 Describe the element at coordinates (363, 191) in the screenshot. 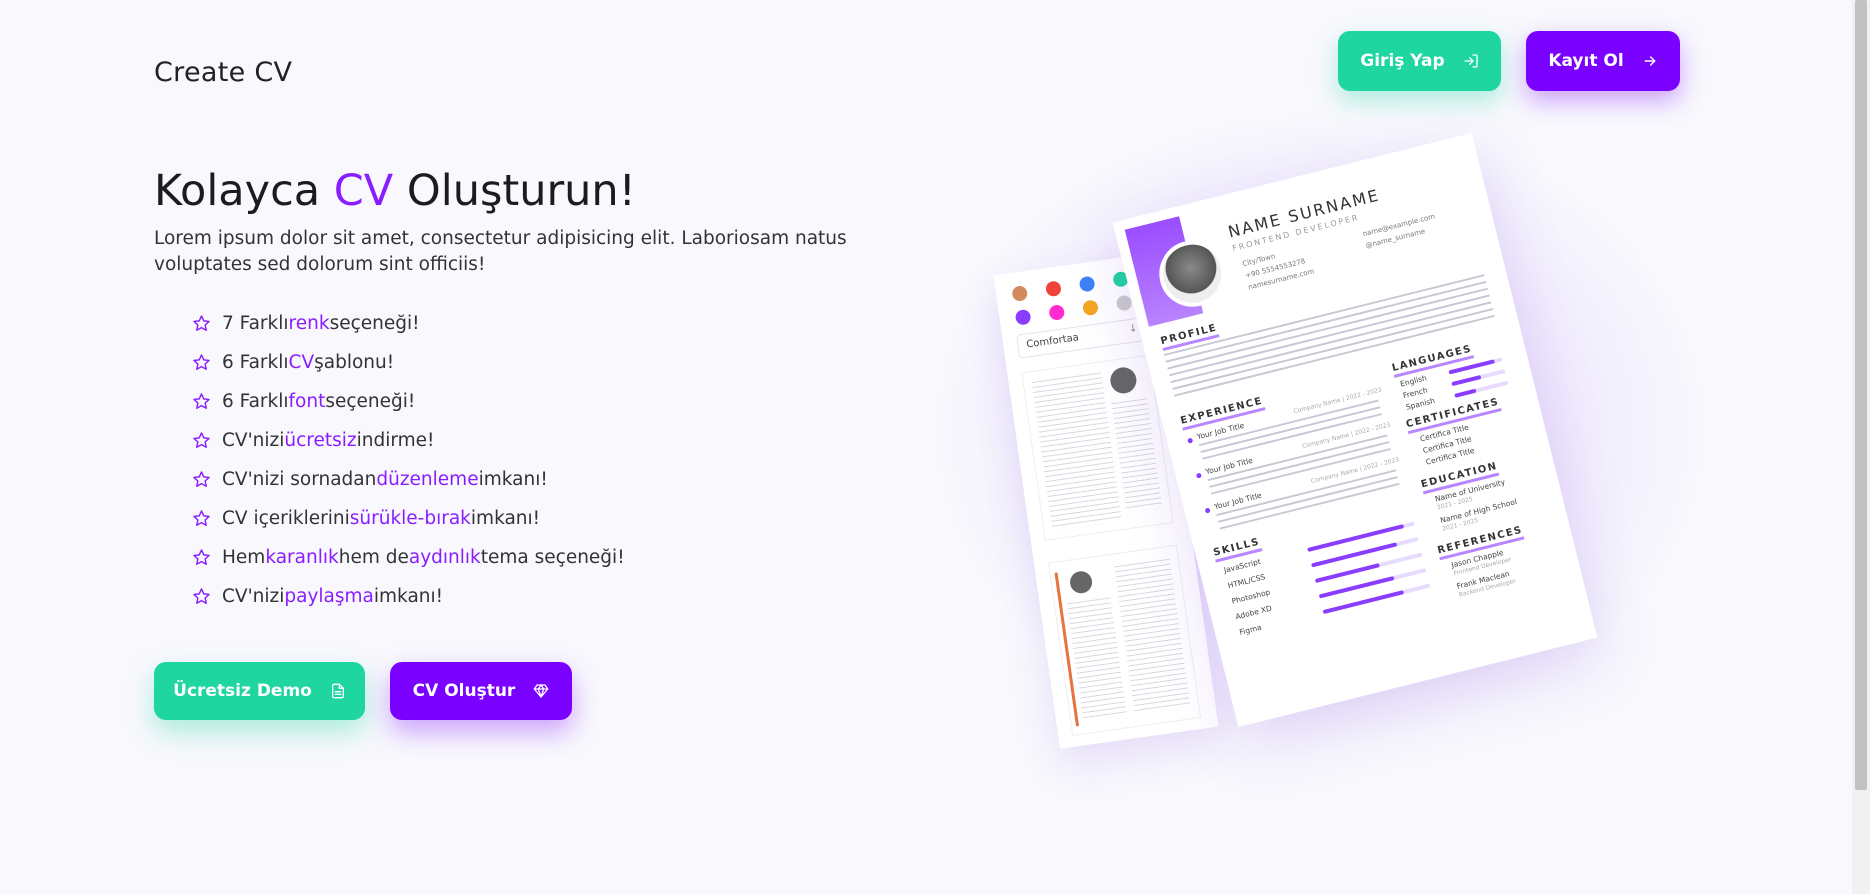

I see `hero-title-accent: CV` at that location.